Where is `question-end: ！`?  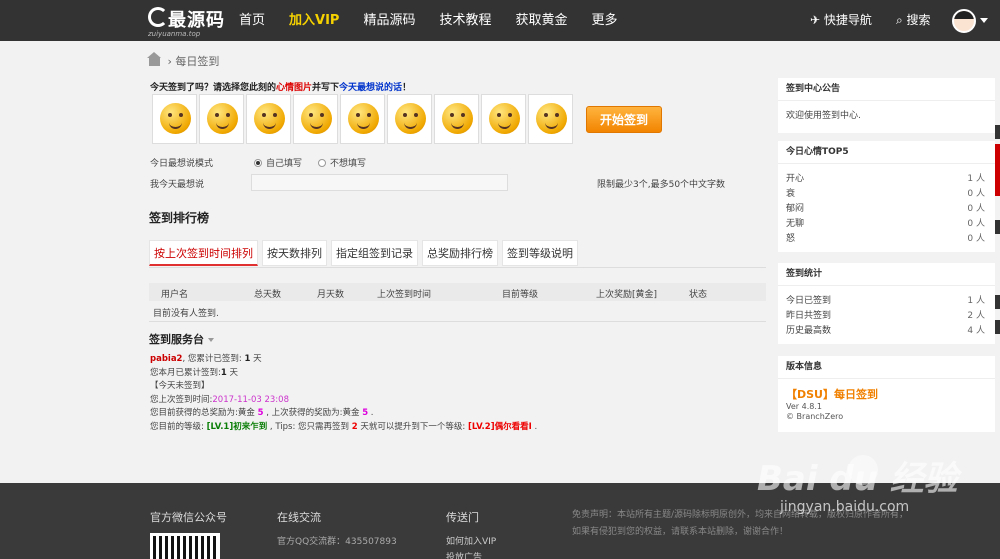 question-end: ！ is located at coordinates (407, 88).